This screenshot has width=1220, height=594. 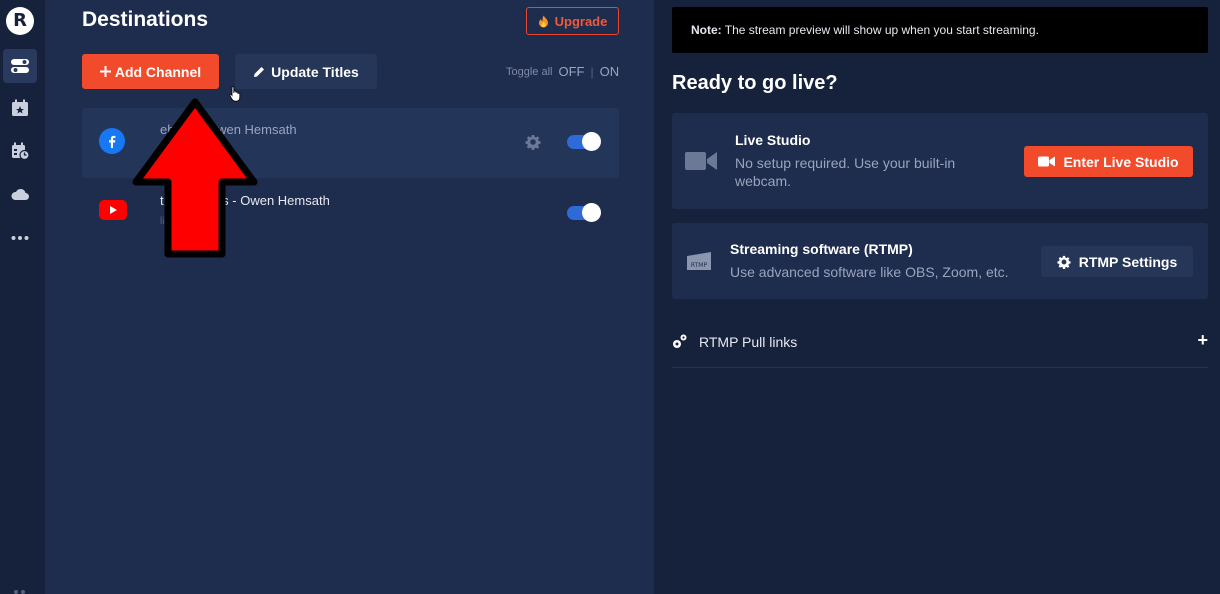 What do you see at coordinates (20, 590) in the screenshot?
I see `help-icon` at bounding box center [20, 590].